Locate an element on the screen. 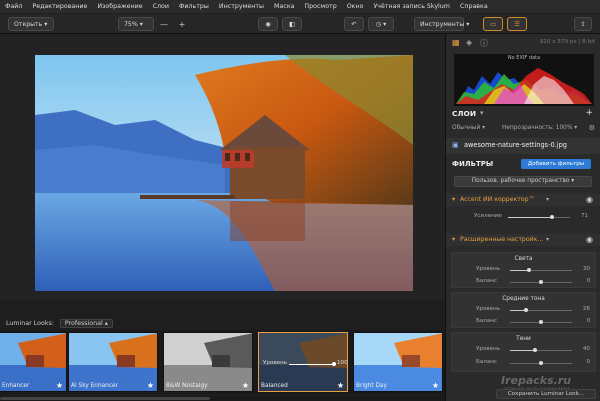 This screenshot has height=401, width=600. look-thumbnail-selected: Уровень 100 Balanced ★ is located at coordinates (303, 362).